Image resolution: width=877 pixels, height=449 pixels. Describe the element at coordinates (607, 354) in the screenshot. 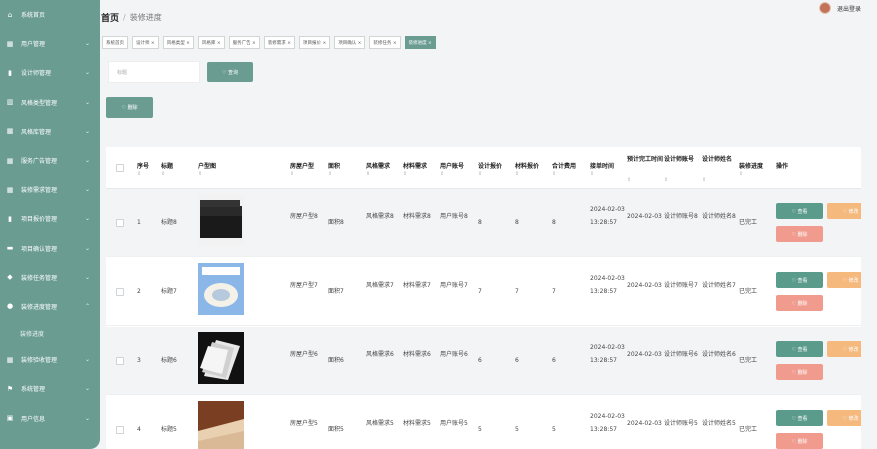

I see `cell-accept-time: 2024-02-03 13:28:57` at that location.